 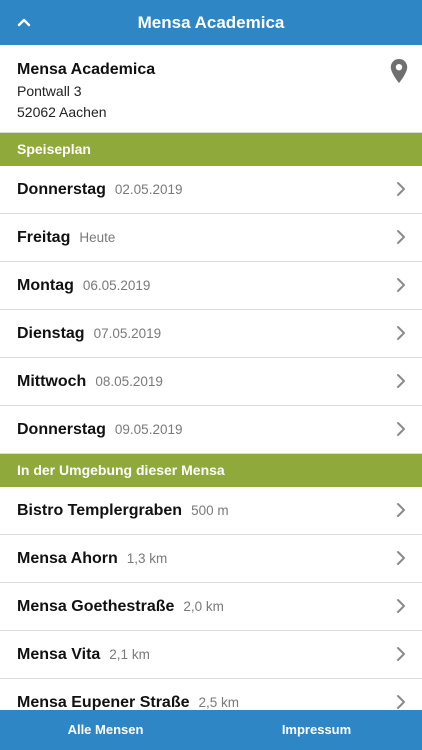 I want to click on day-row: Dienstag 07.05.2019, so click(x=211, y=334).